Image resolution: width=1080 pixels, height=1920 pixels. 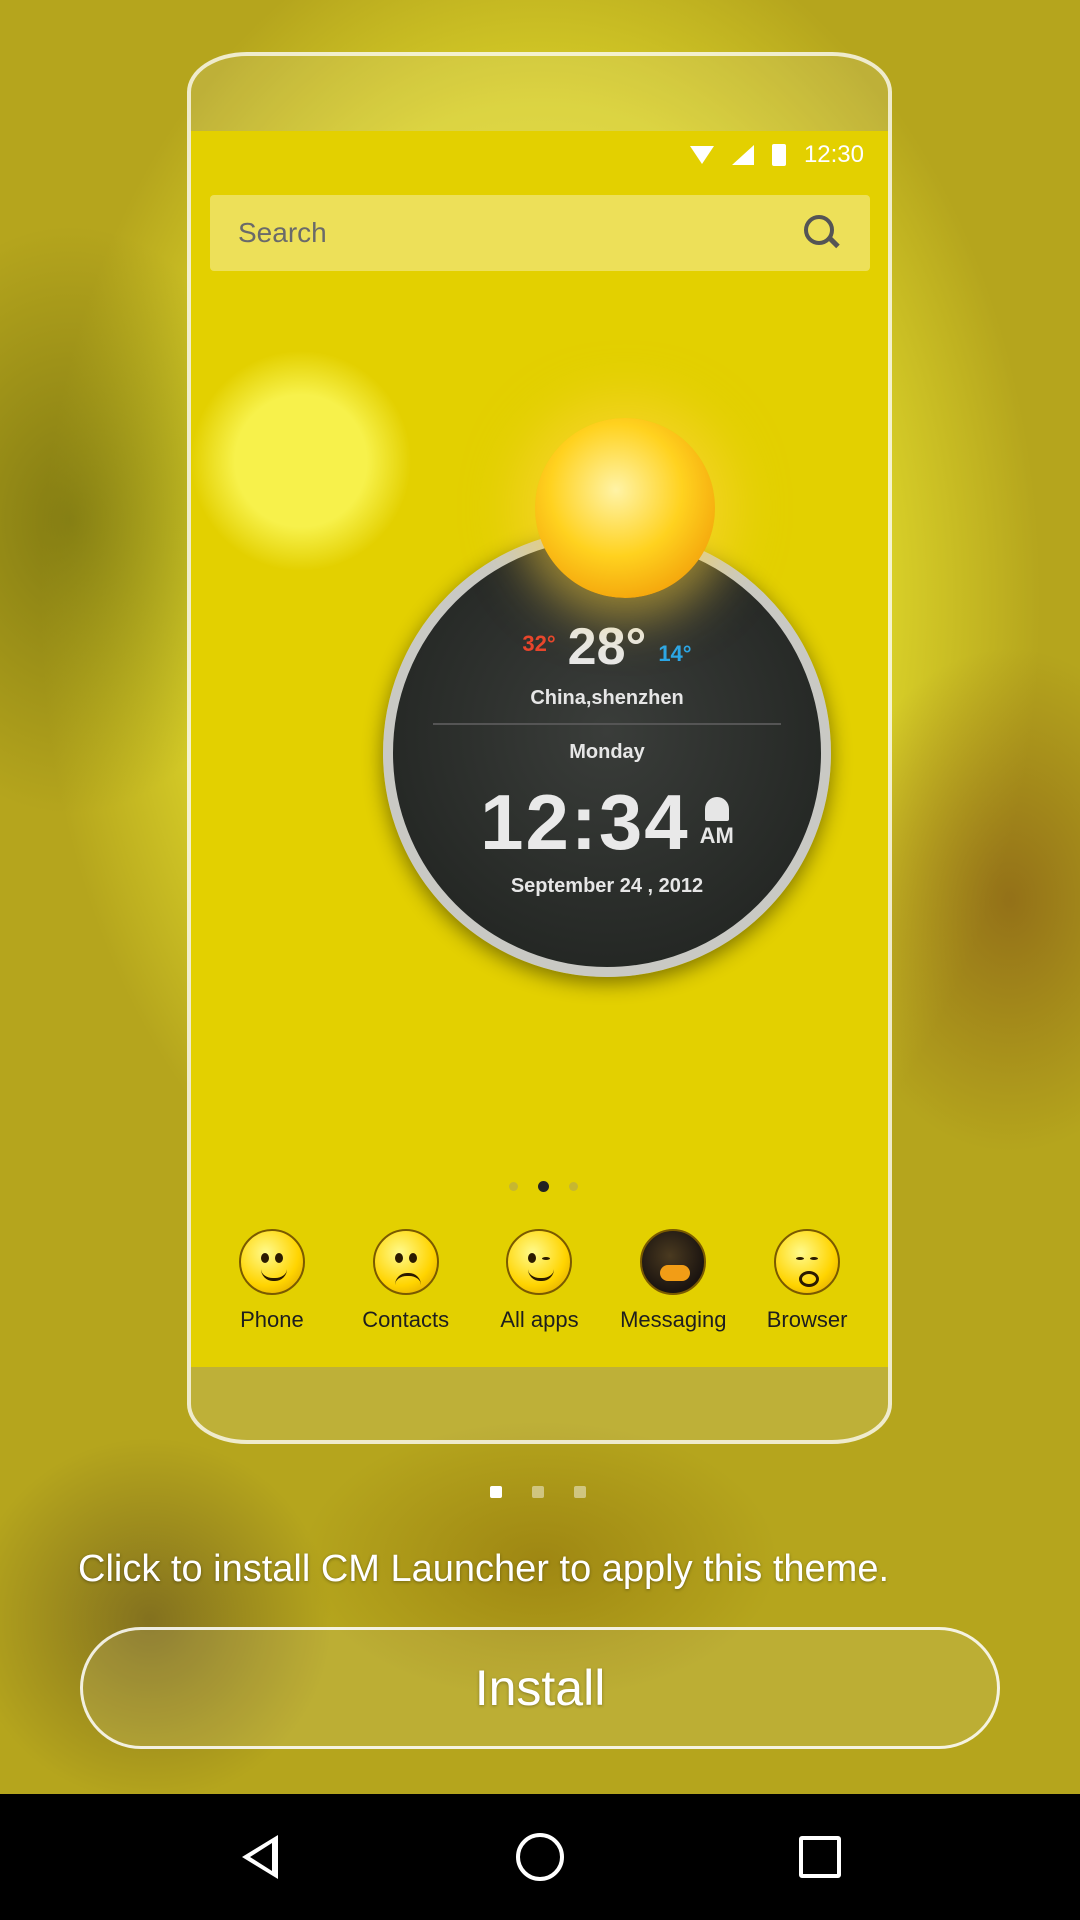 What do you see at coordinates (607, 724) in the screenshot?
I see `widget-divider` at bounding box center [607, 724].